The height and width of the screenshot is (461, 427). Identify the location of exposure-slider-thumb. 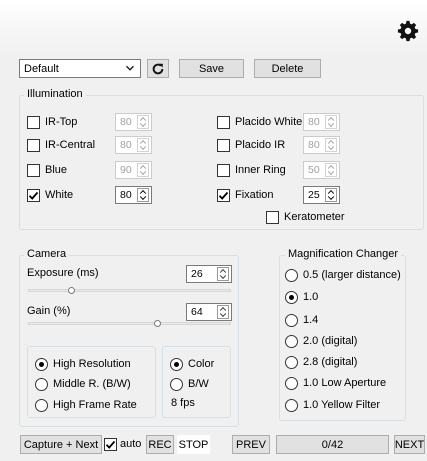
(71, 290).